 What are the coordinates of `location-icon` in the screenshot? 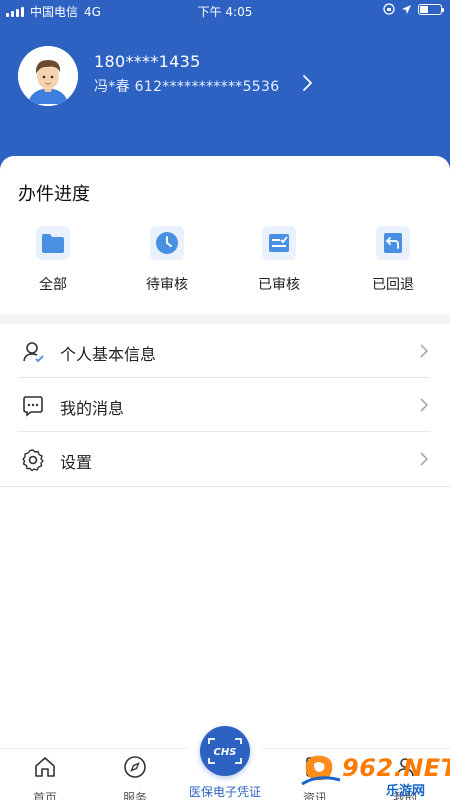 It's located at (406, 9).